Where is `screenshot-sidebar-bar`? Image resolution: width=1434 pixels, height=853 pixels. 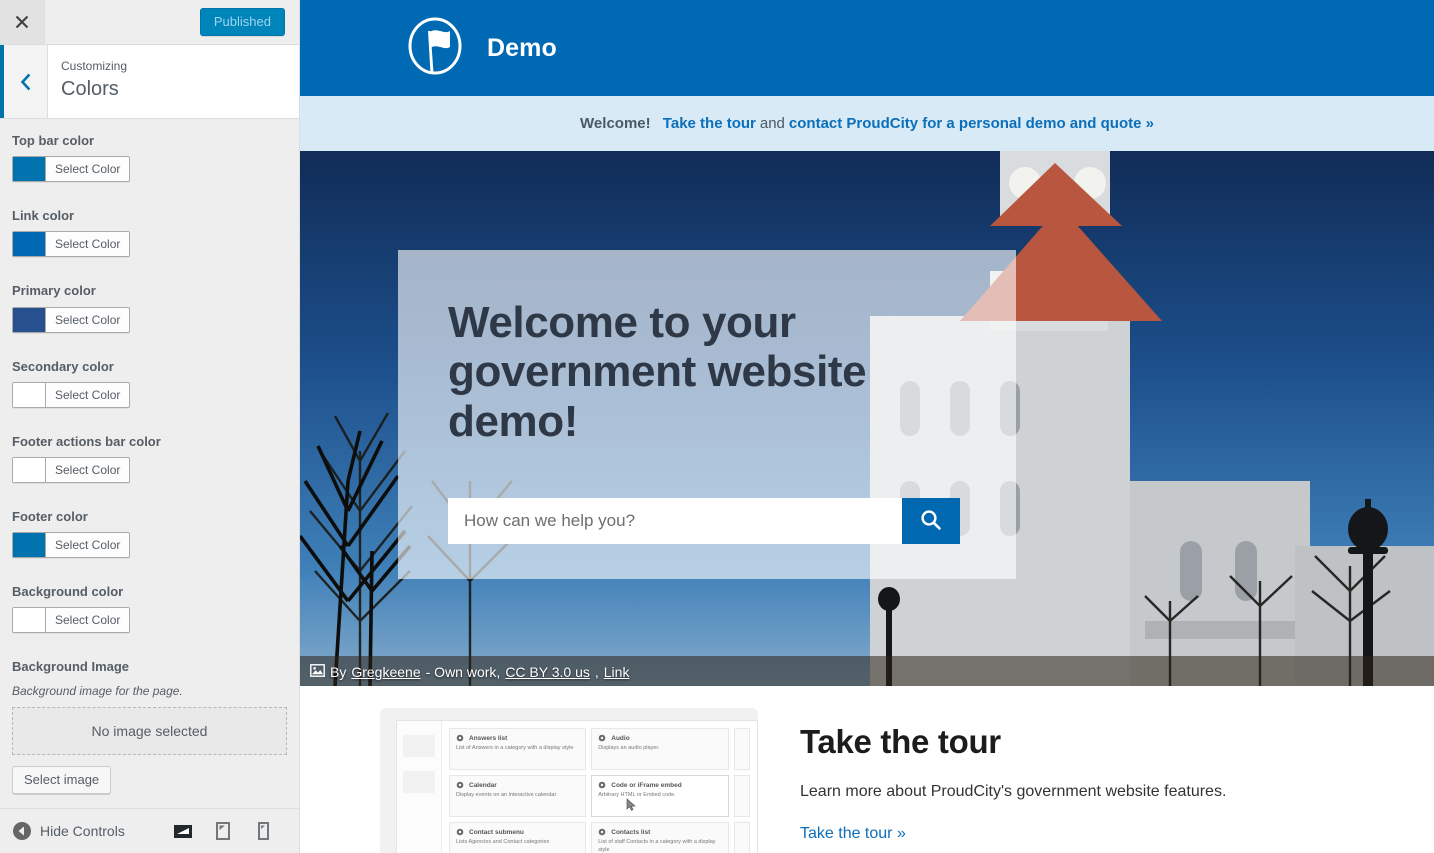
screenshot-sidebar-bar is located at coordinates (419, 782).